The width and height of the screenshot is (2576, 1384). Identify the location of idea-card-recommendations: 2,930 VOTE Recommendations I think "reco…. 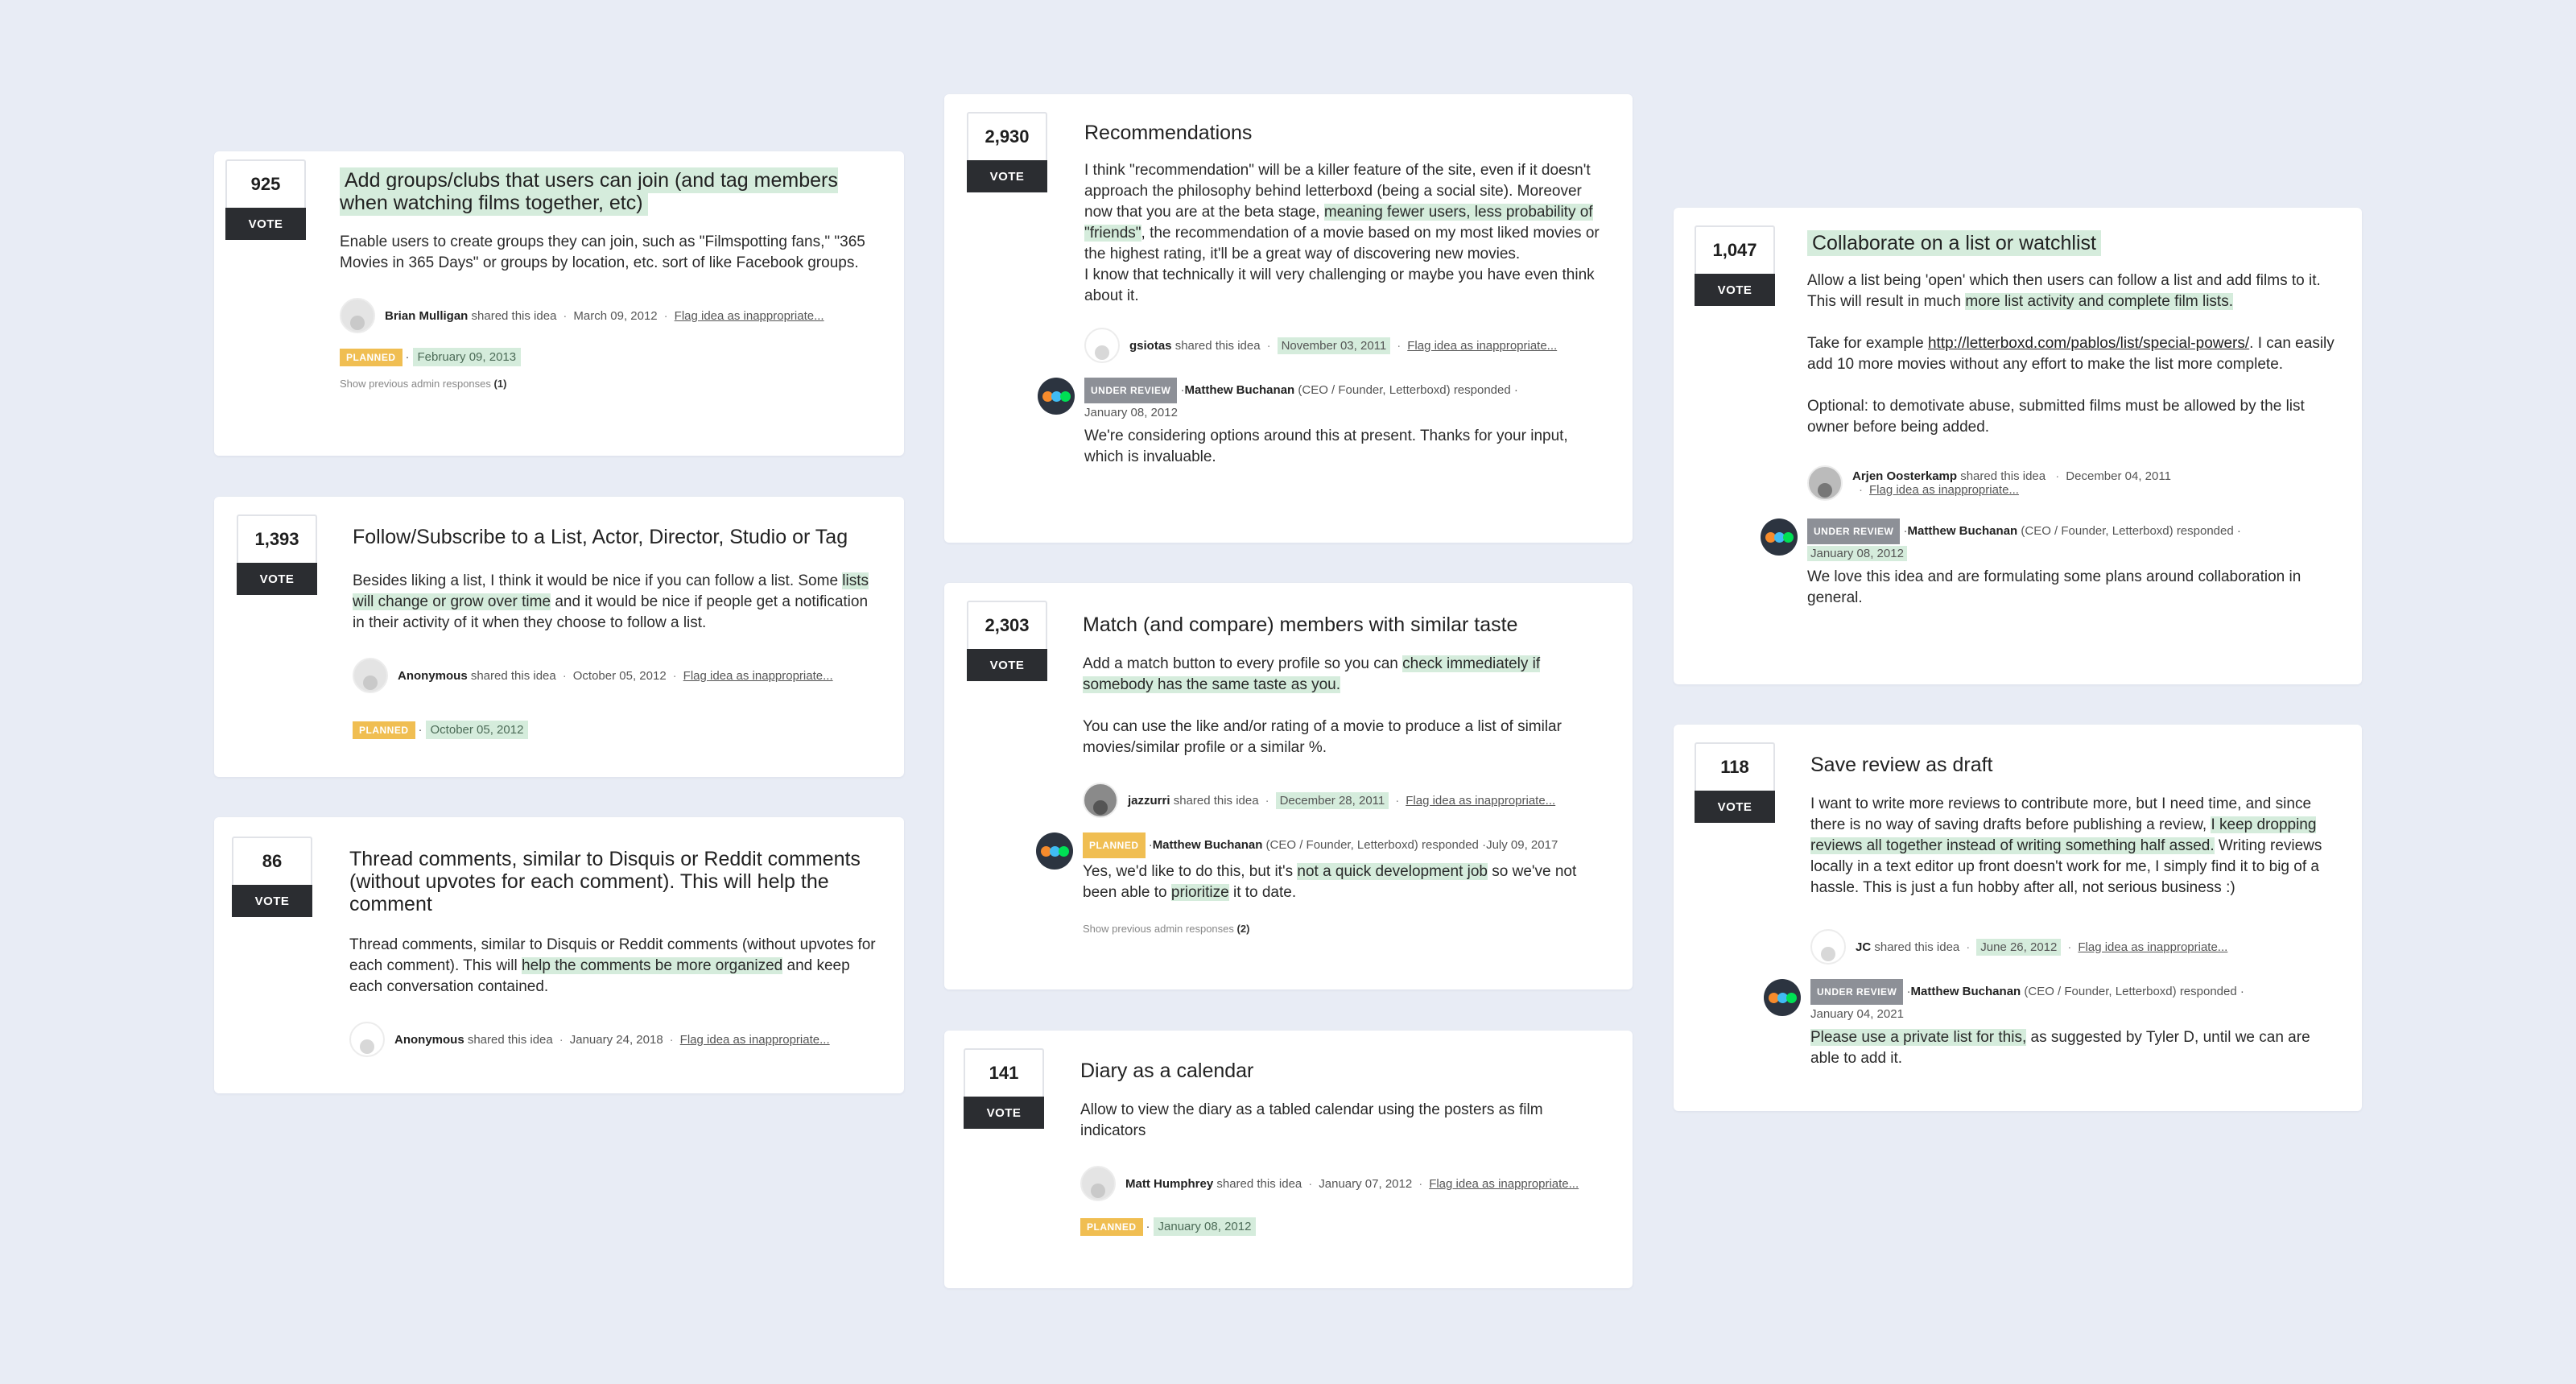
(1288, 318).